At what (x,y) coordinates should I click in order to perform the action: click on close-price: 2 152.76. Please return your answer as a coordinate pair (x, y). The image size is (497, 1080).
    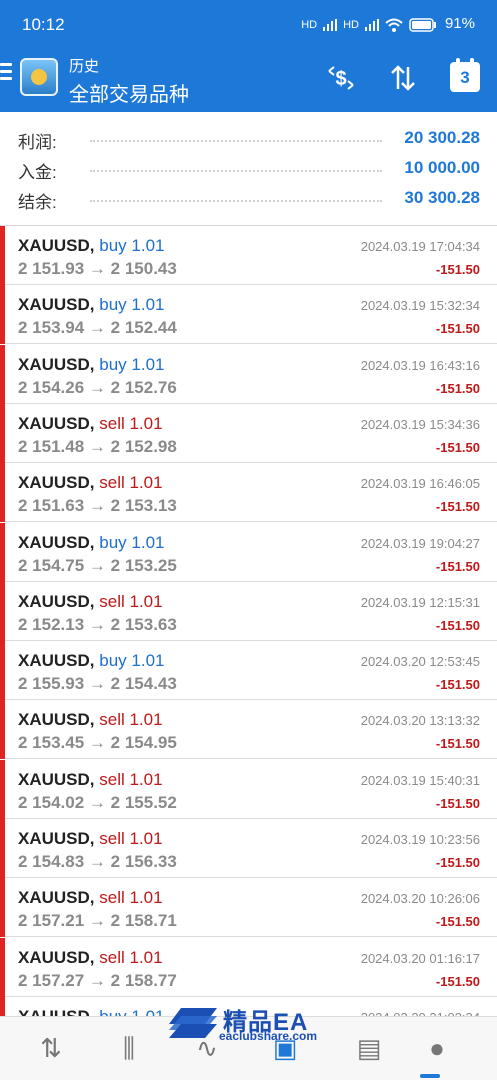
    Looking at the image, I should click on (143, 387).